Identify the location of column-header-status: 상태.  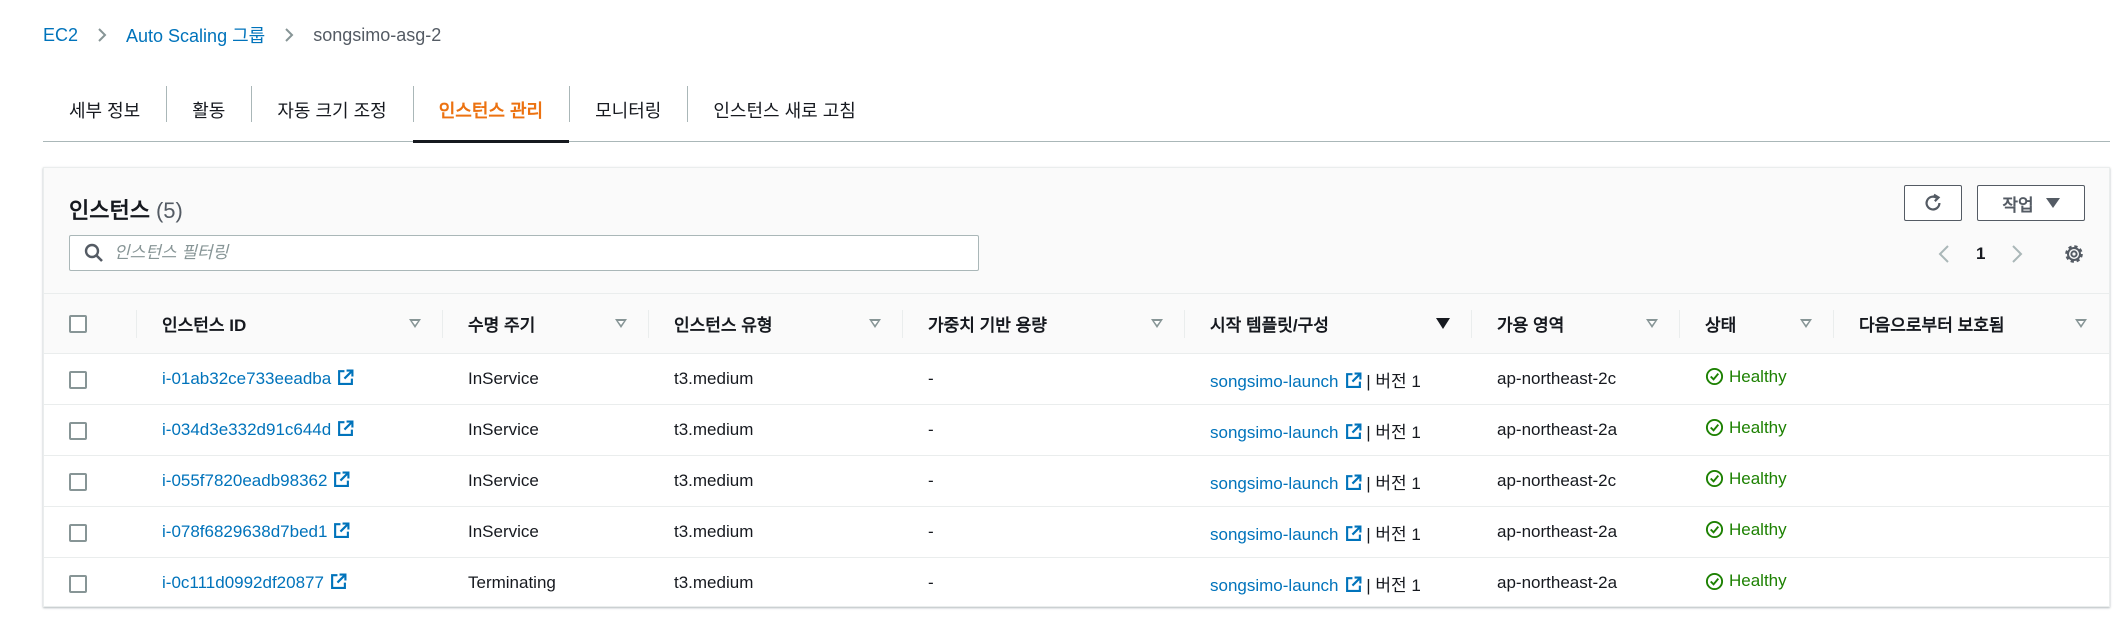
(1757, 323).